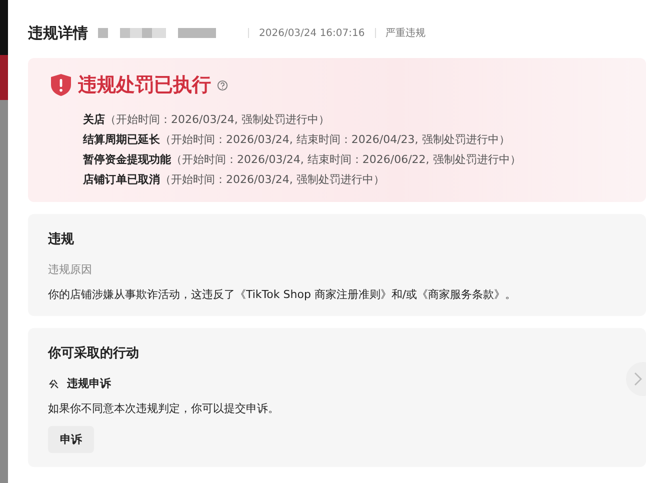  I want to click on penalty-name: 结算周期已延长, so click(121, 140).